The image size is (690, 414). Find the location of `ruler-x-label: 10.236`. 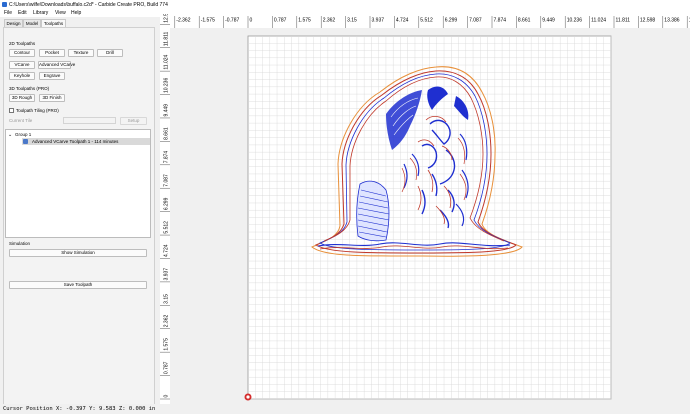

ruler-x-label: 10.236 is located at coordinates (575, 21).